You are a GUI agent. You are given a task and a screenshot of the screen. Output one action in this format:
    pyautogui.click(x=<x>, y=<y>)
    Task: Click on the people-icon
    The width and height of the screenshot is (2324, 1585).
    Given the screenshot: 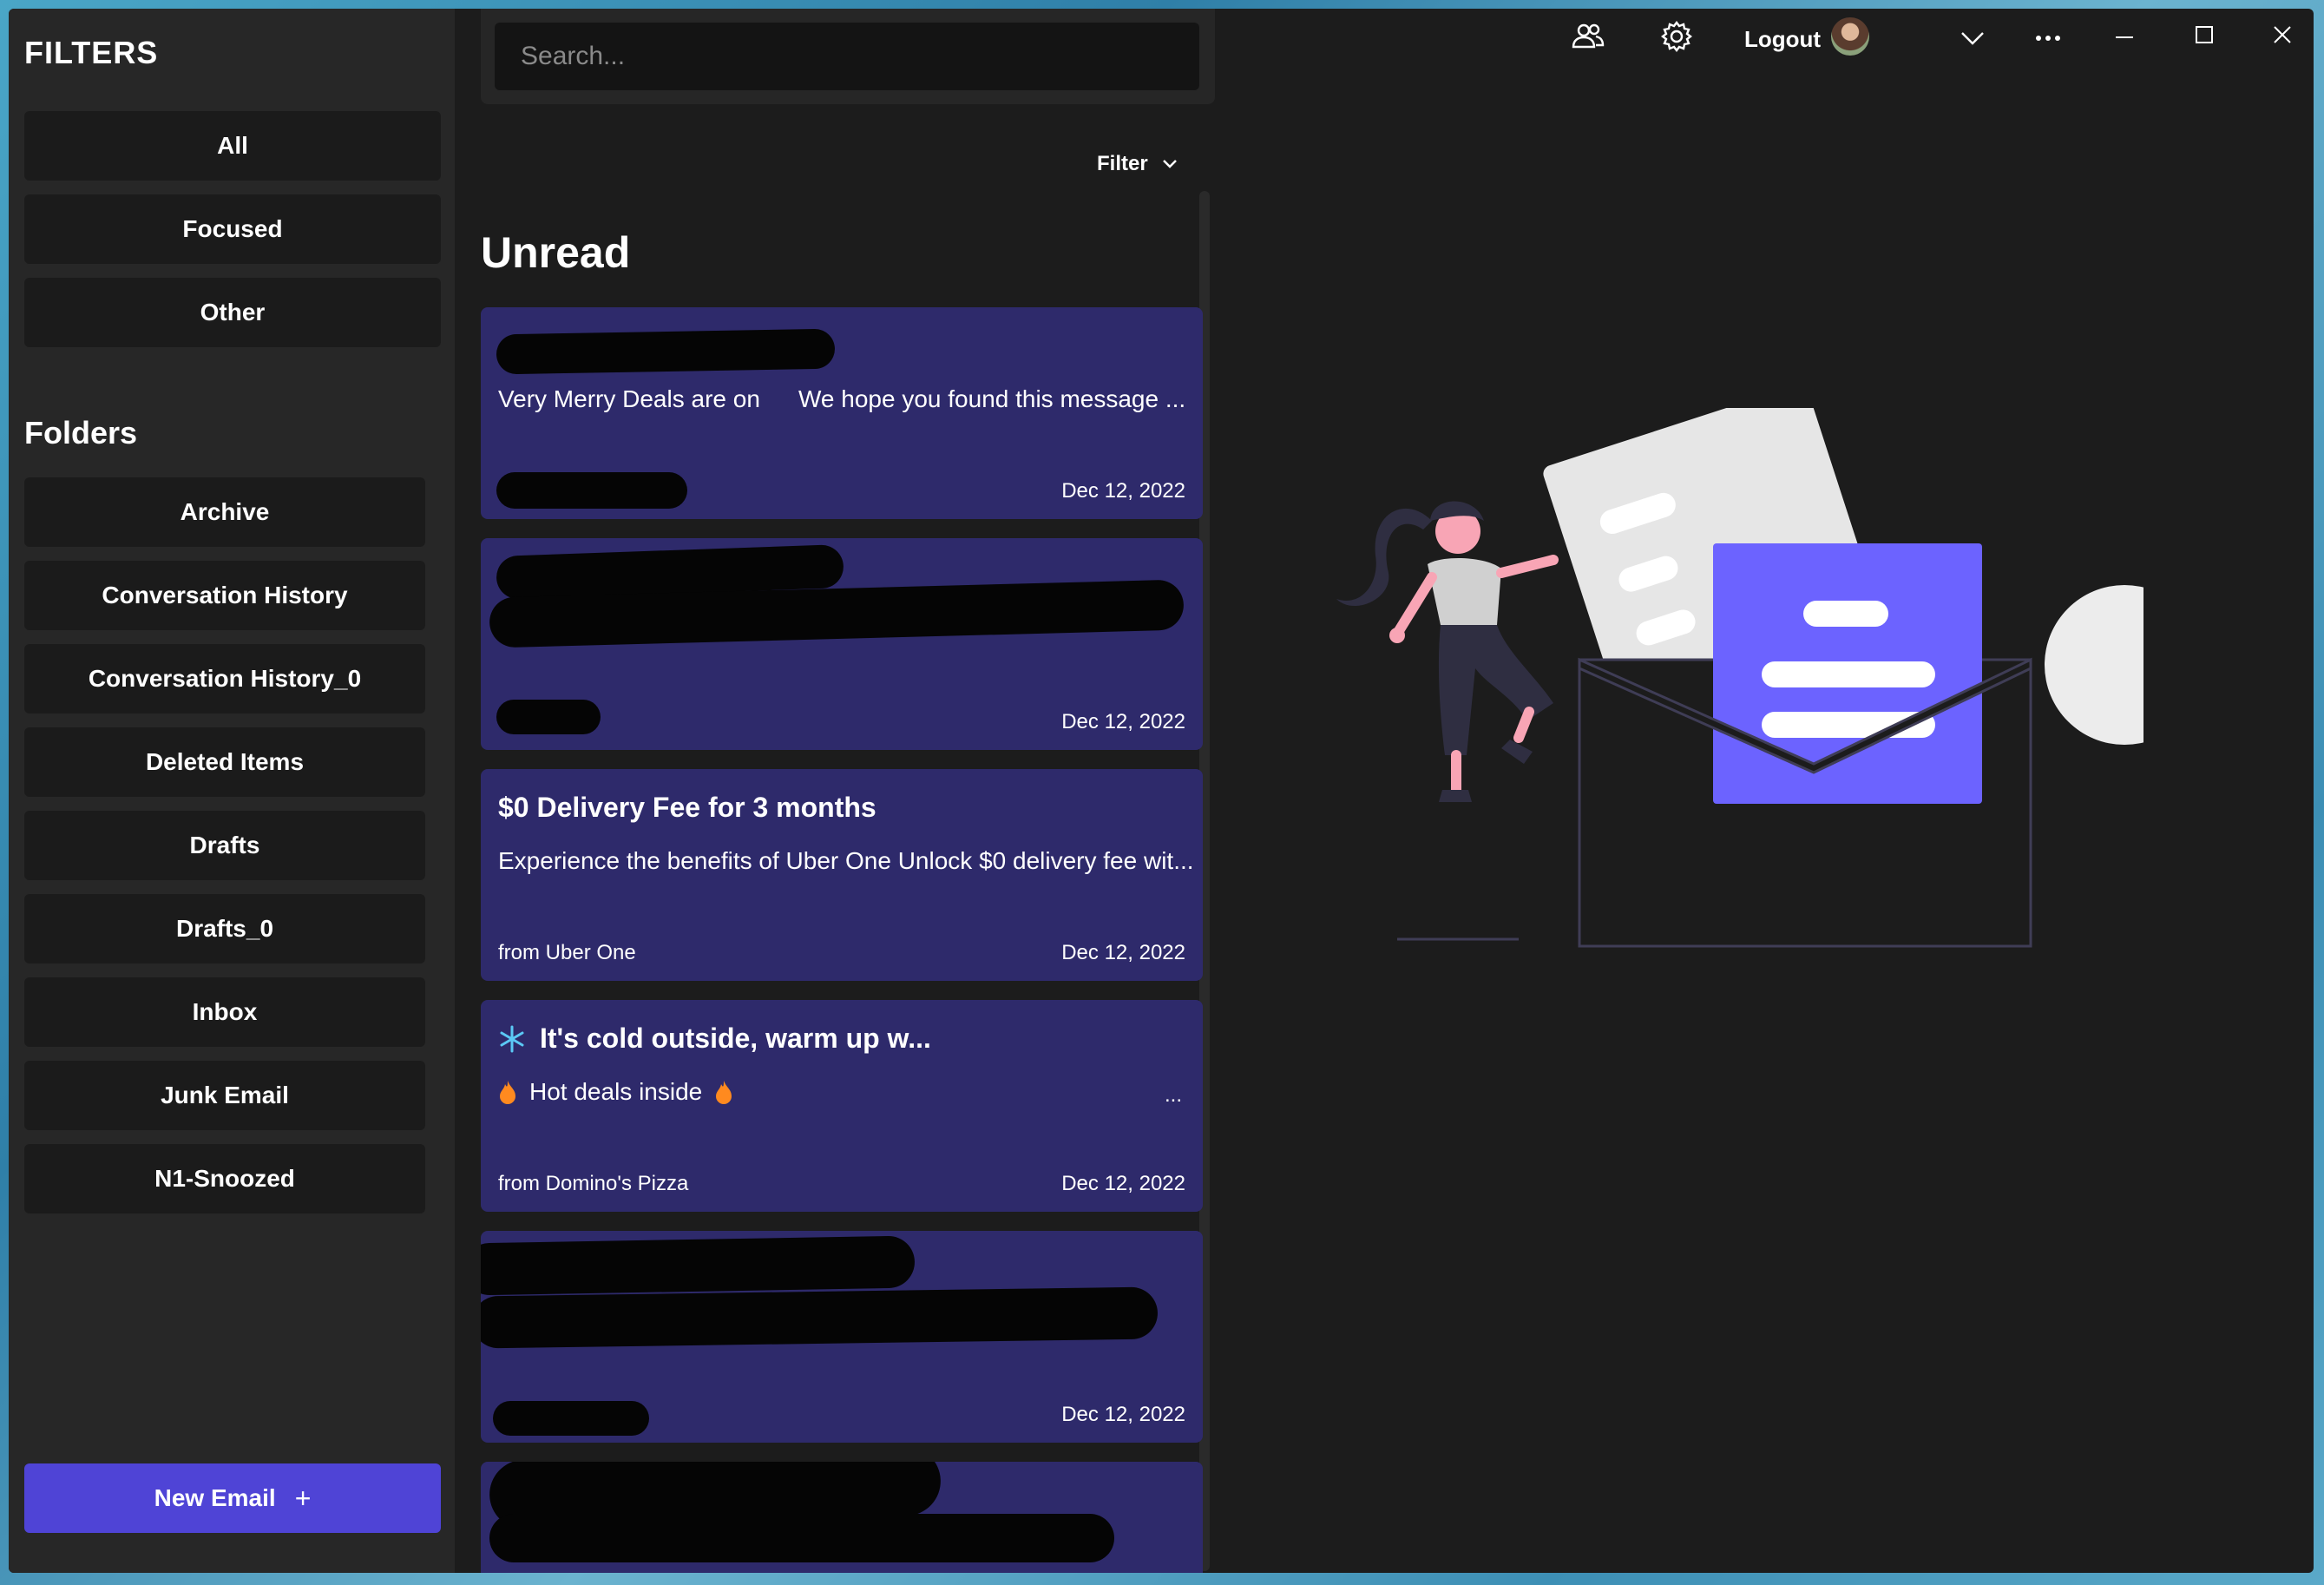 What is the action you would take?
    pyautogui.click(x=1588, y=36)
    